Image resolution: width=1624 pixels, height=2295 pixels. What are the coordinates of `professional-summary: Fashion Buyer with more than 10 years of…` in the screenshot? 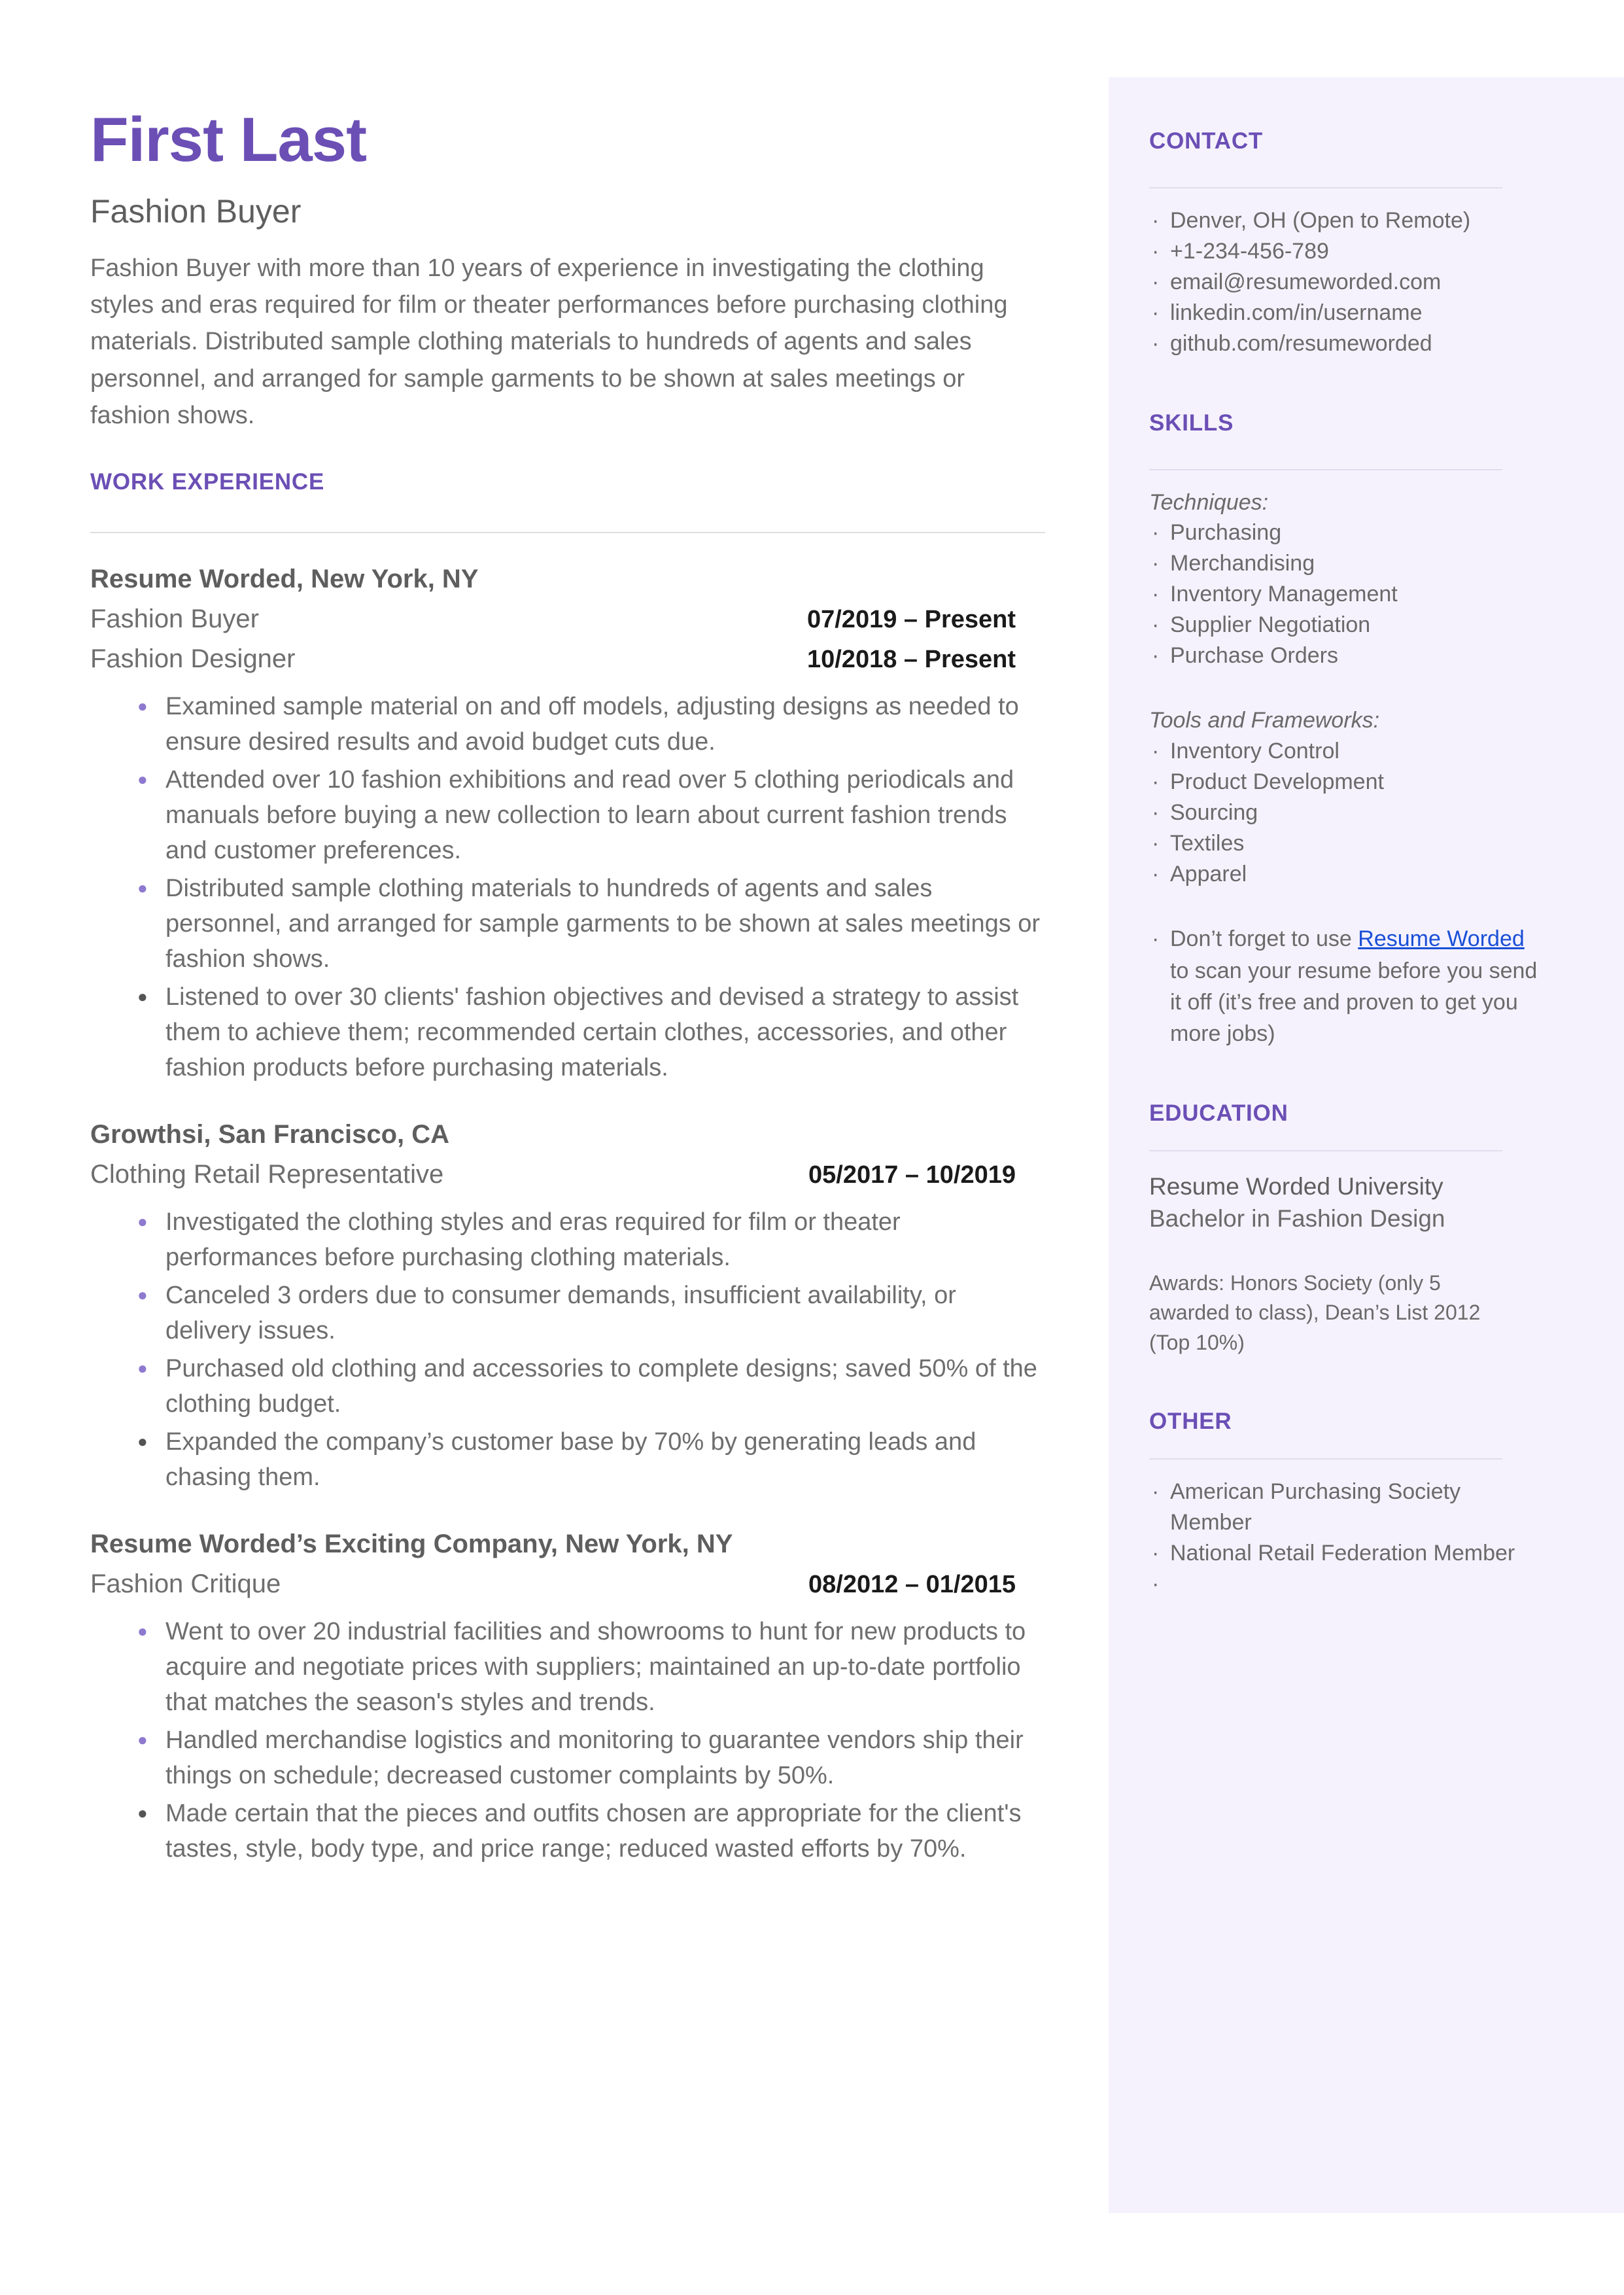 It's located at (549, 341).